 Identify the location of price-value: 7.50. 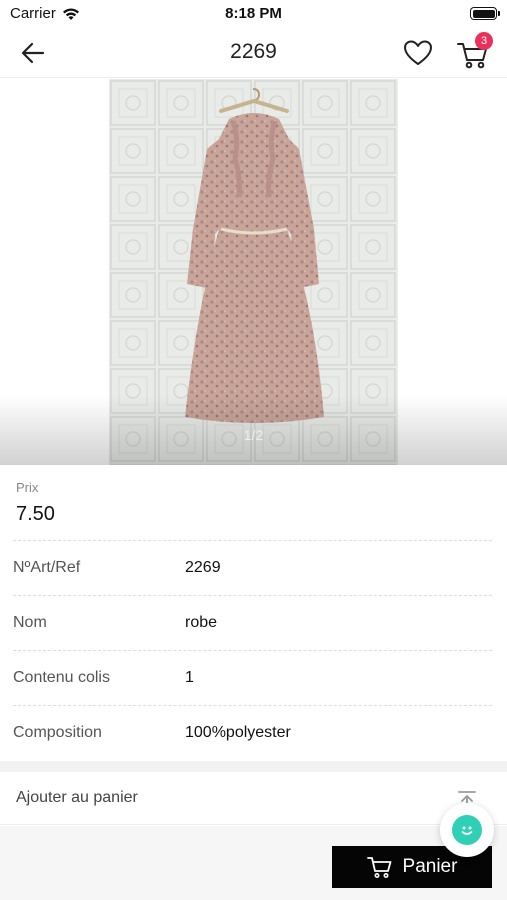
(35, 514).